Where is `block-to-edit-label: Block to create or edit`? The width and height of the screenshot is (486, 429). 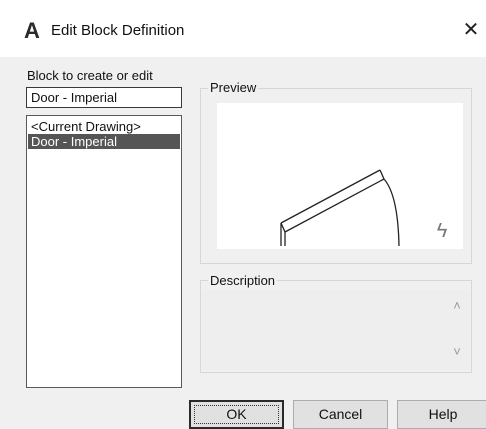
block-to-edit-label: Block to create or edit is located at coordinates (90, 75).